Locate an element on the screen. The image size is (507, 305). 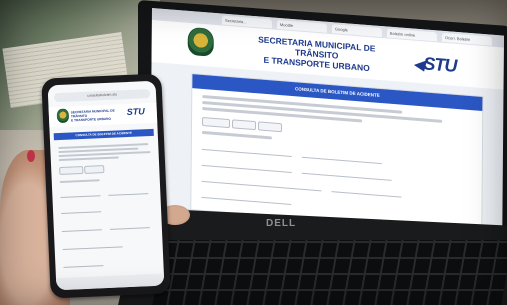
stu-logo: ◀STU is located at coordinates (435, 65).